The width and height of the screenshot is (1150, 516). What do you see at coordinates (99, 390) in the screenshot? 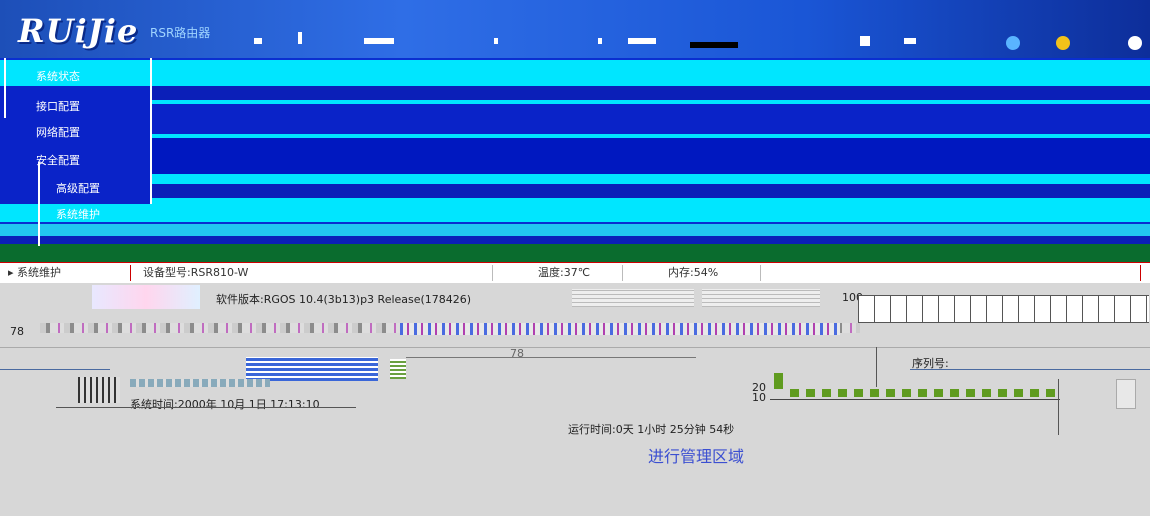
I see `port-graph` at bounding box center [99, 390].